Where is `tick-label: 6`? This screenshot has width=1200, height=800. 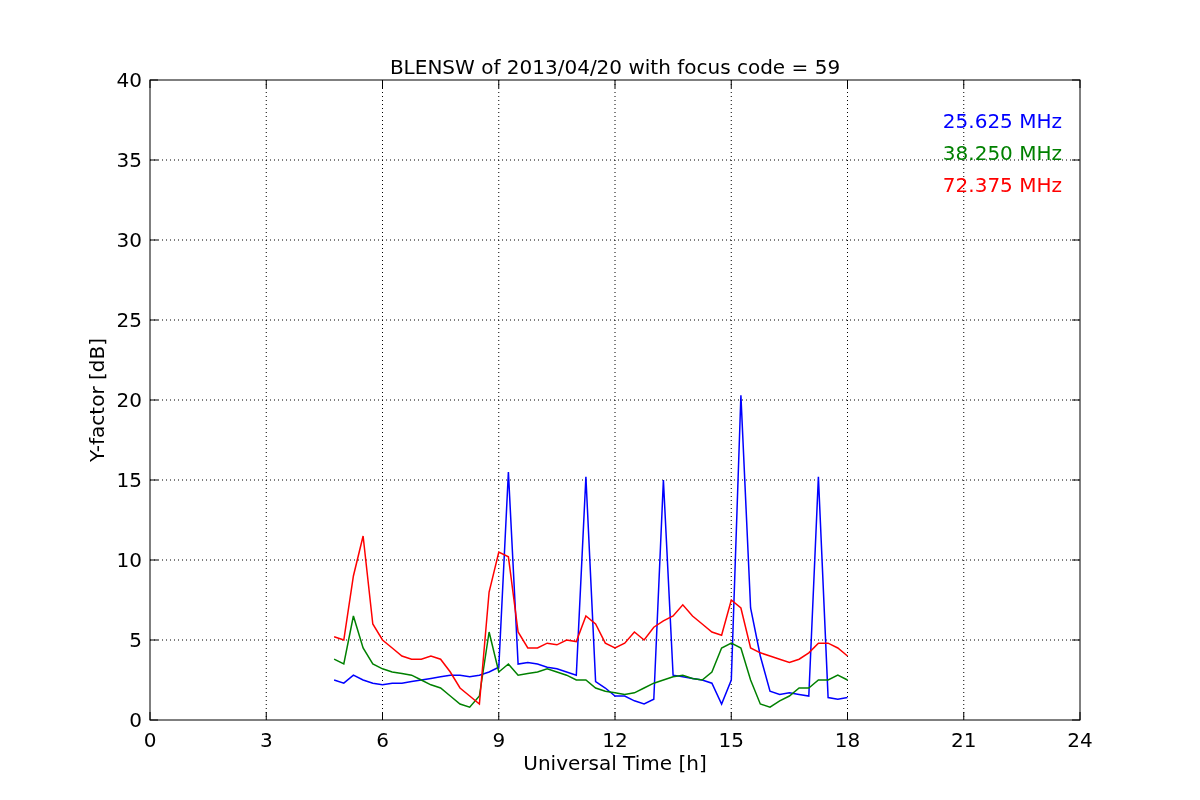 tick-label: 6 is located at coordinates (382, 740).